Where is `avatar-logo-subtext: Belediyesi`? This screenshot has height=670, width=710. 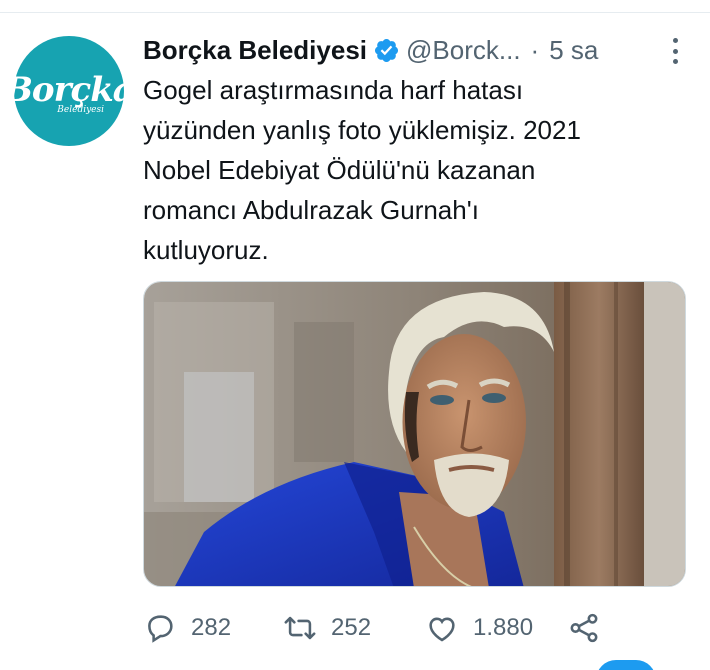
avatar-logo-subtext: Belediyesi is located at coordinates (80, 110).